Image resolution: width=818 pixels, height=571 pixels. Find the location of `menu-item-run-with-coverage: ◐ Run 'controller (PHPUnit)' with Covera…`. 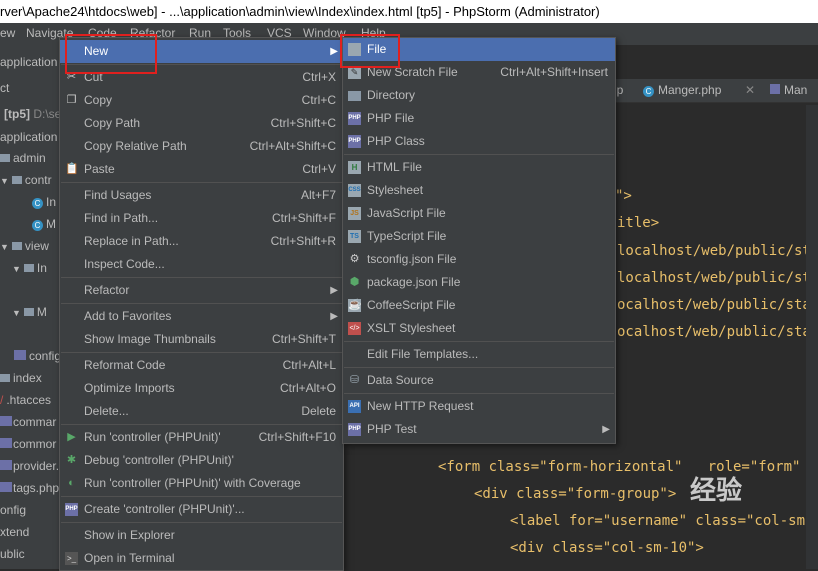

menu-item-run-with-coverage: ◐ Run 'controller (PHPUnit)' with Covera… is located at coordinates (201, 483).